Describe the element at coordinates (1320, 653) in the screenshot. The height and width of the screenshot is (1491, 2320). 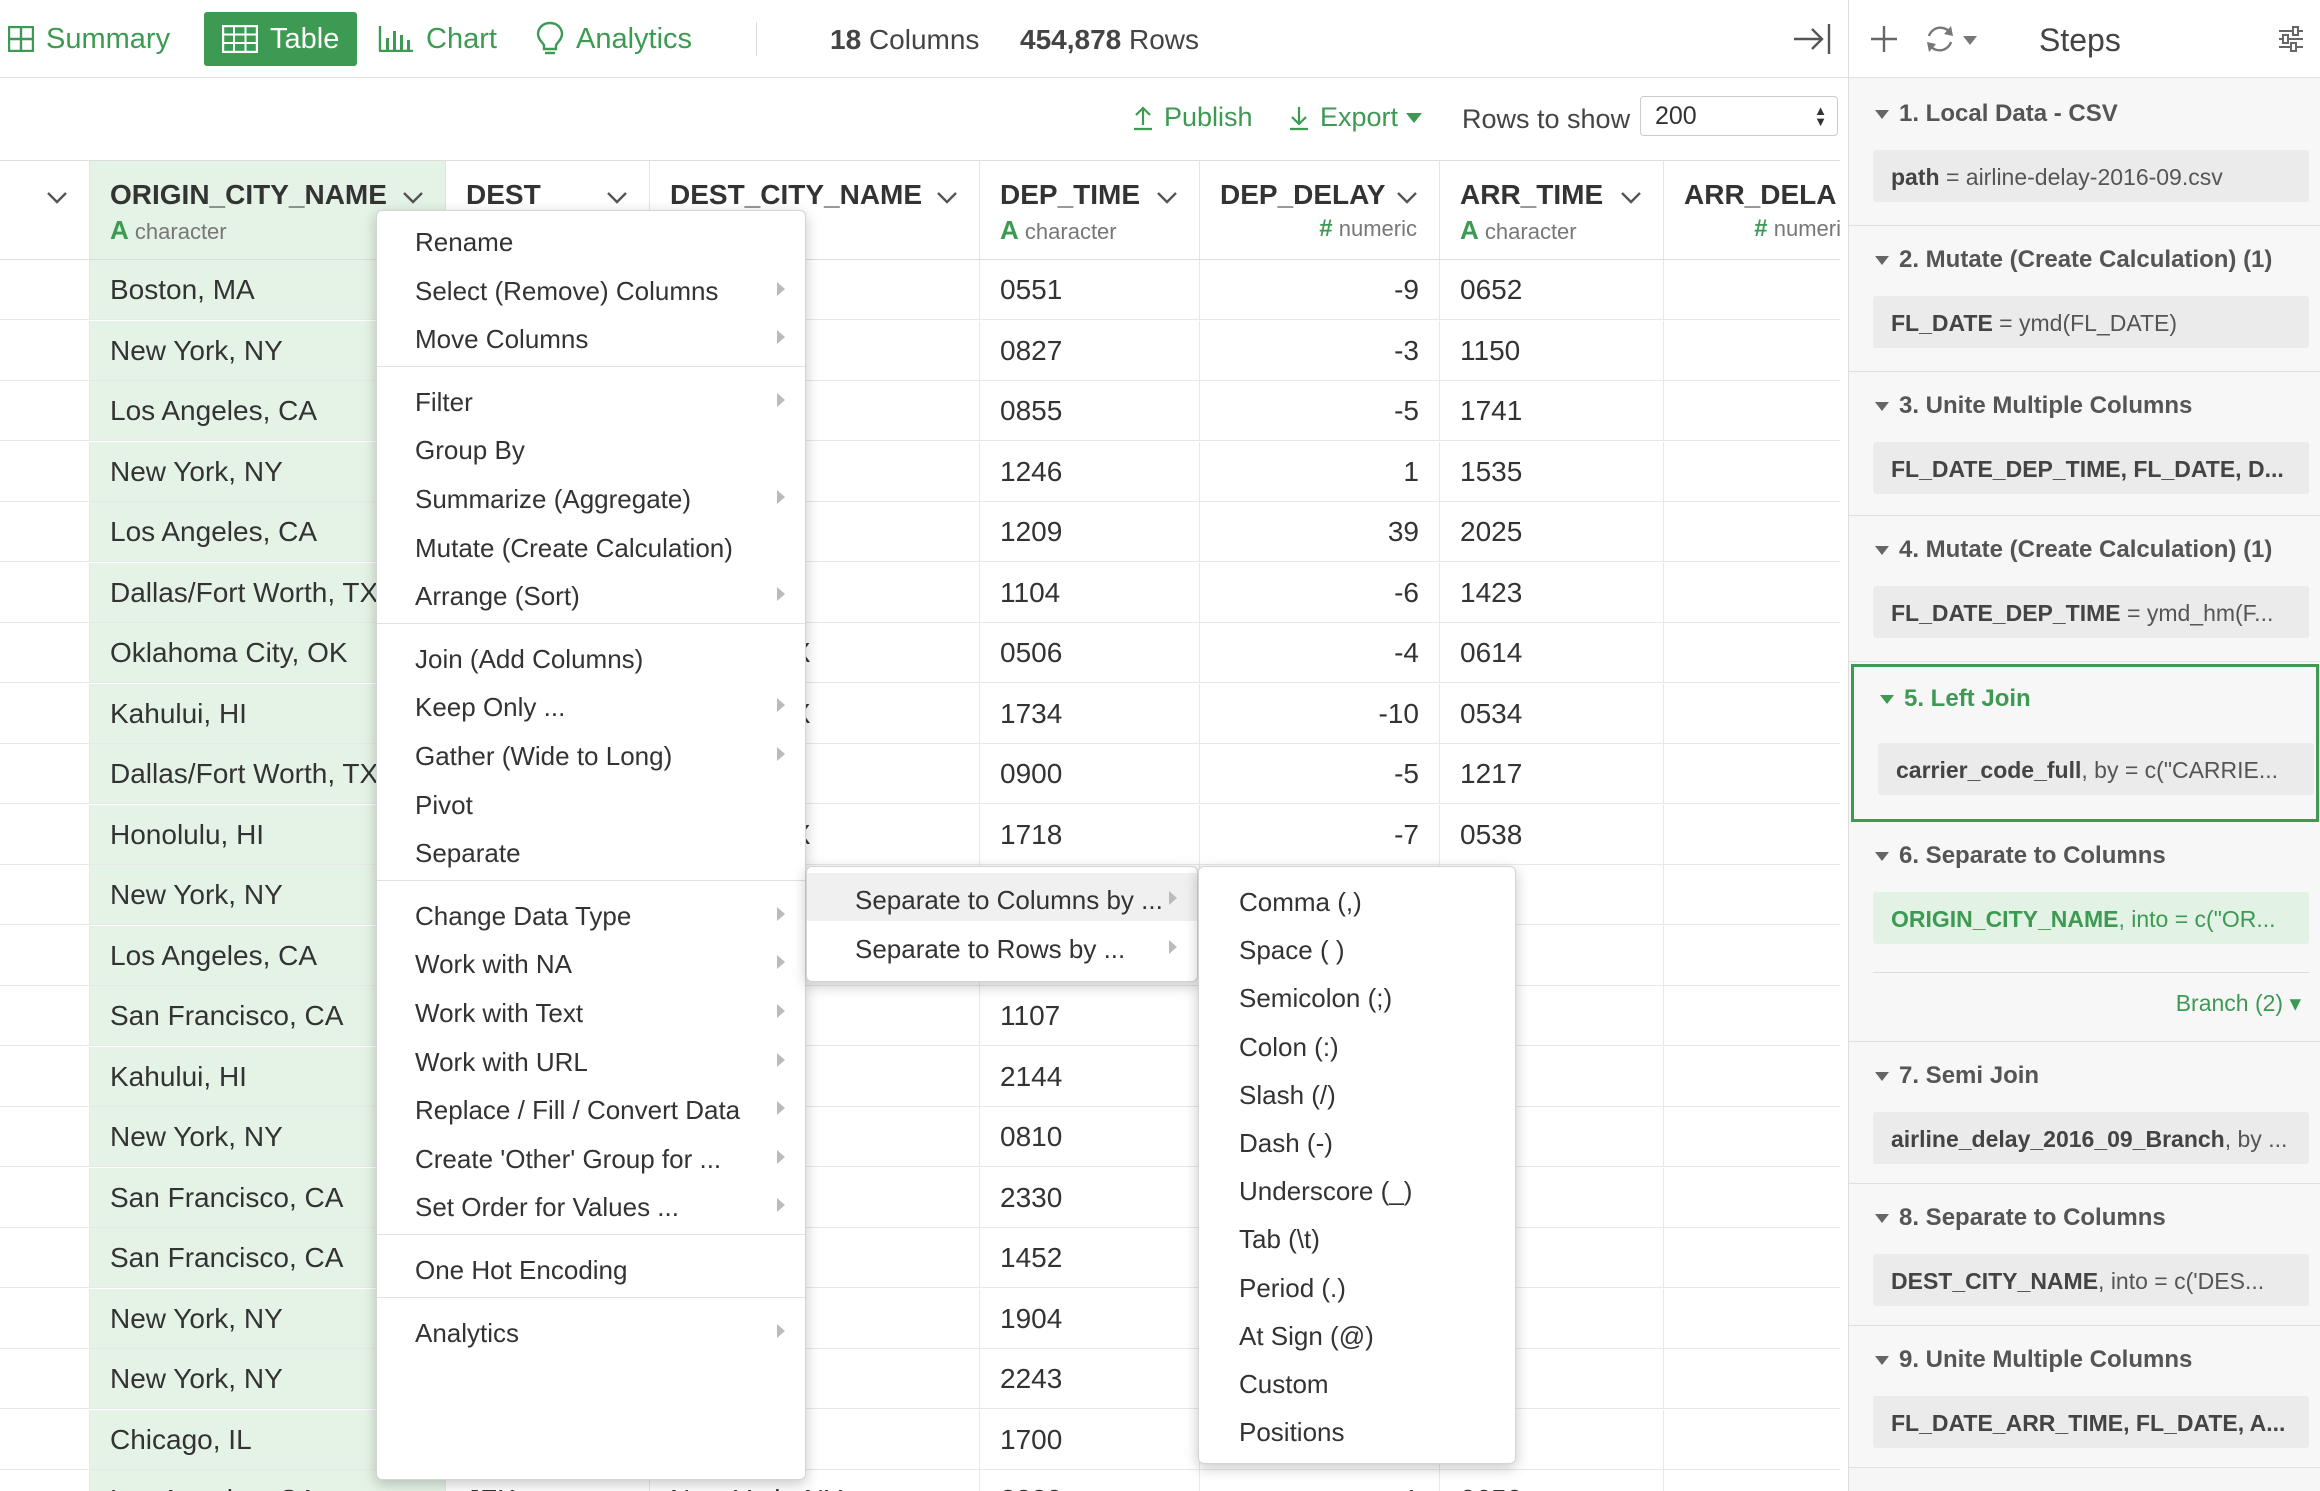
I see `table-cell: -4` at that location.